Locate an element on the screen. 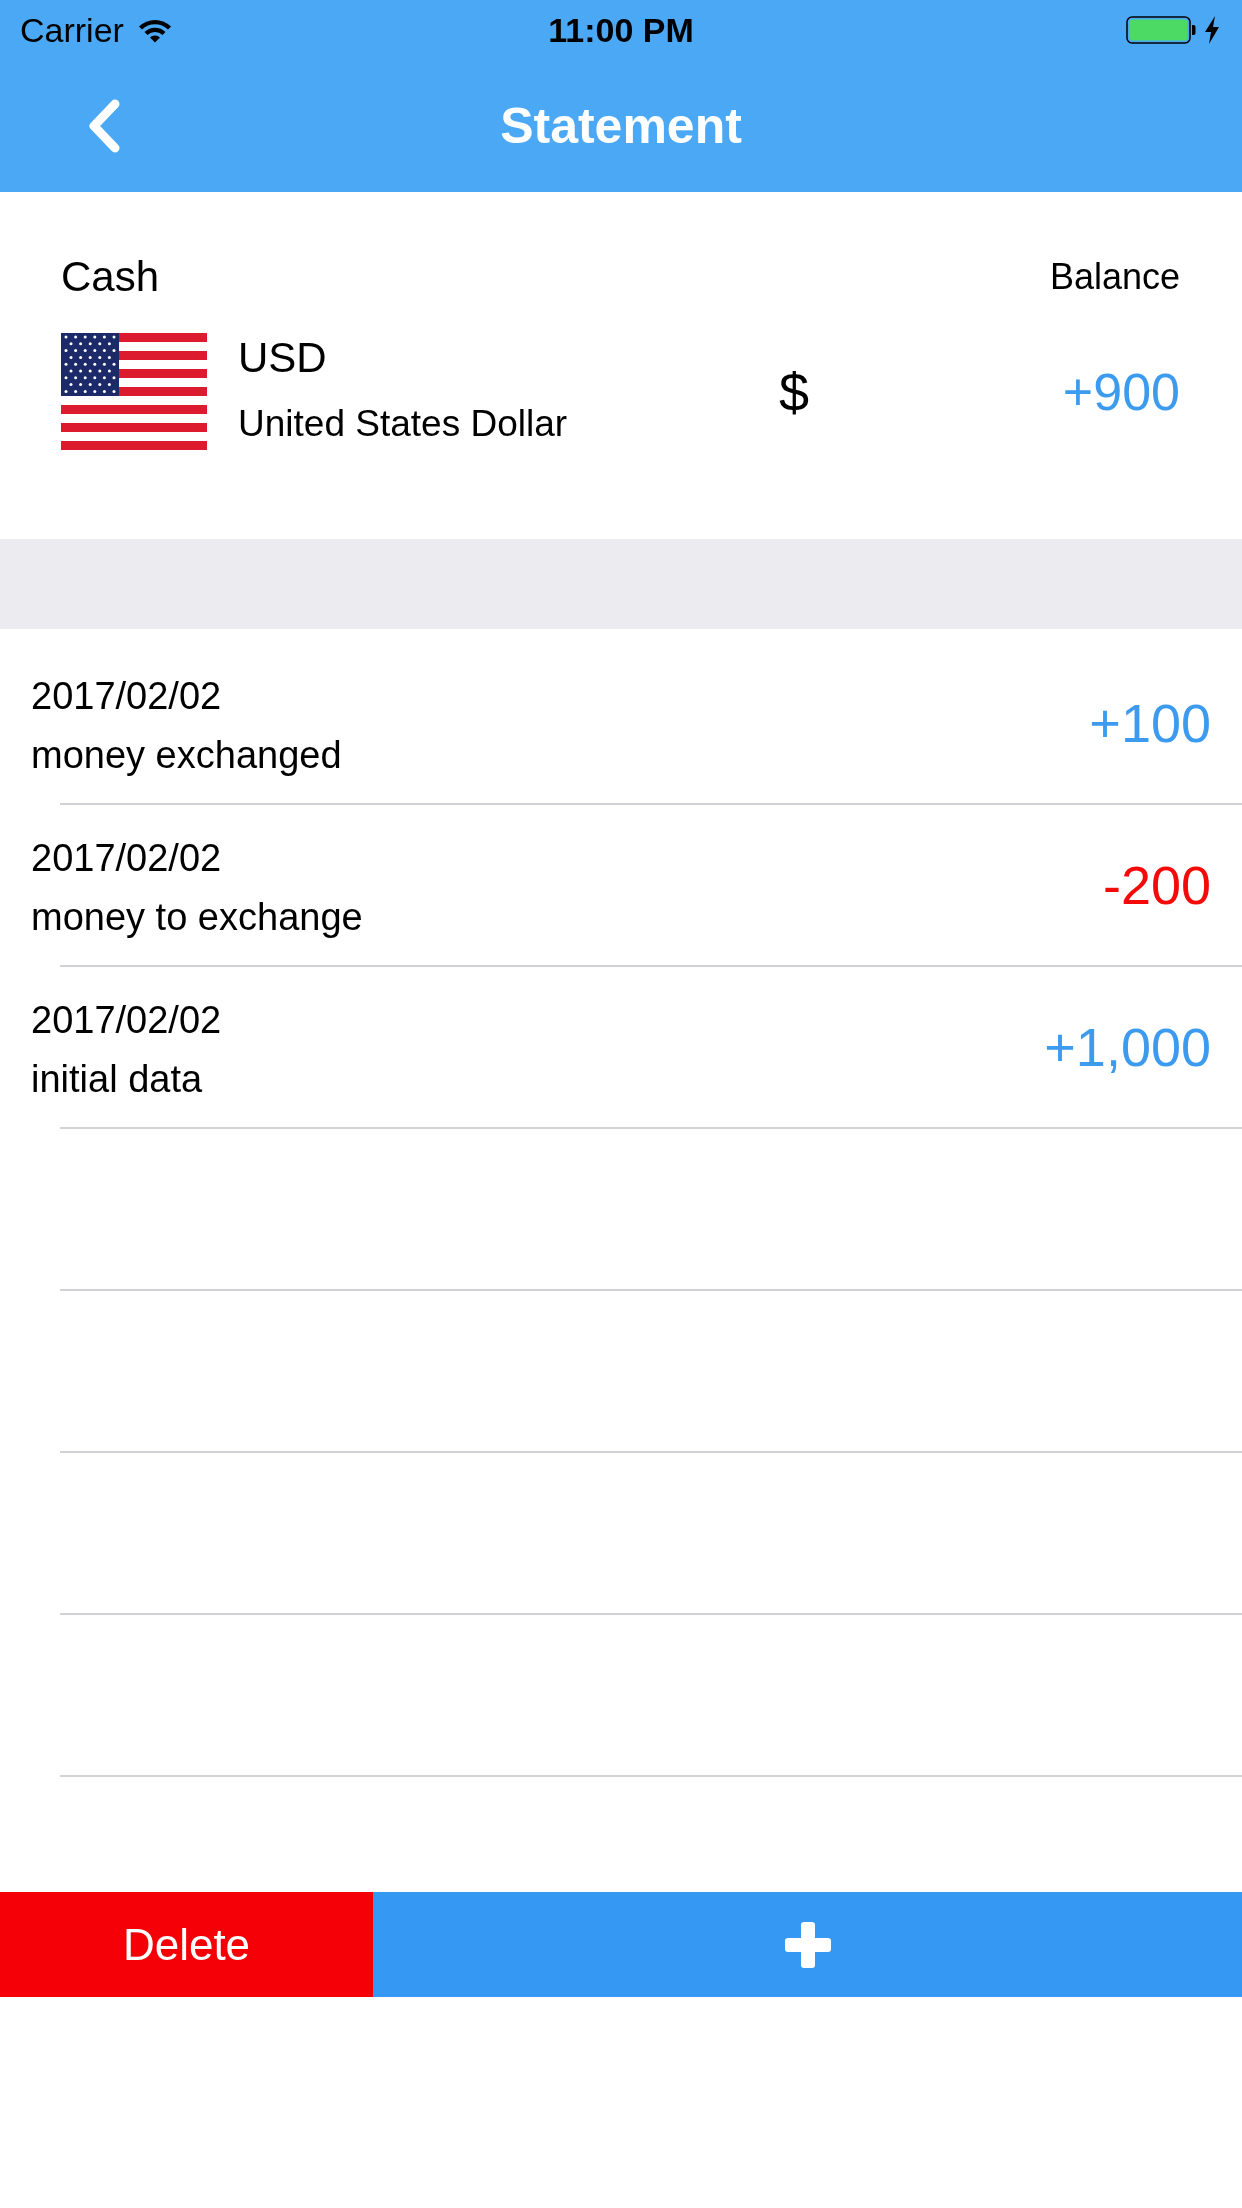 This screenshot has height=2208, width=1242. transaction-row: 2017/02/02 money to exchange -200 is located at coordinates (621, 886).